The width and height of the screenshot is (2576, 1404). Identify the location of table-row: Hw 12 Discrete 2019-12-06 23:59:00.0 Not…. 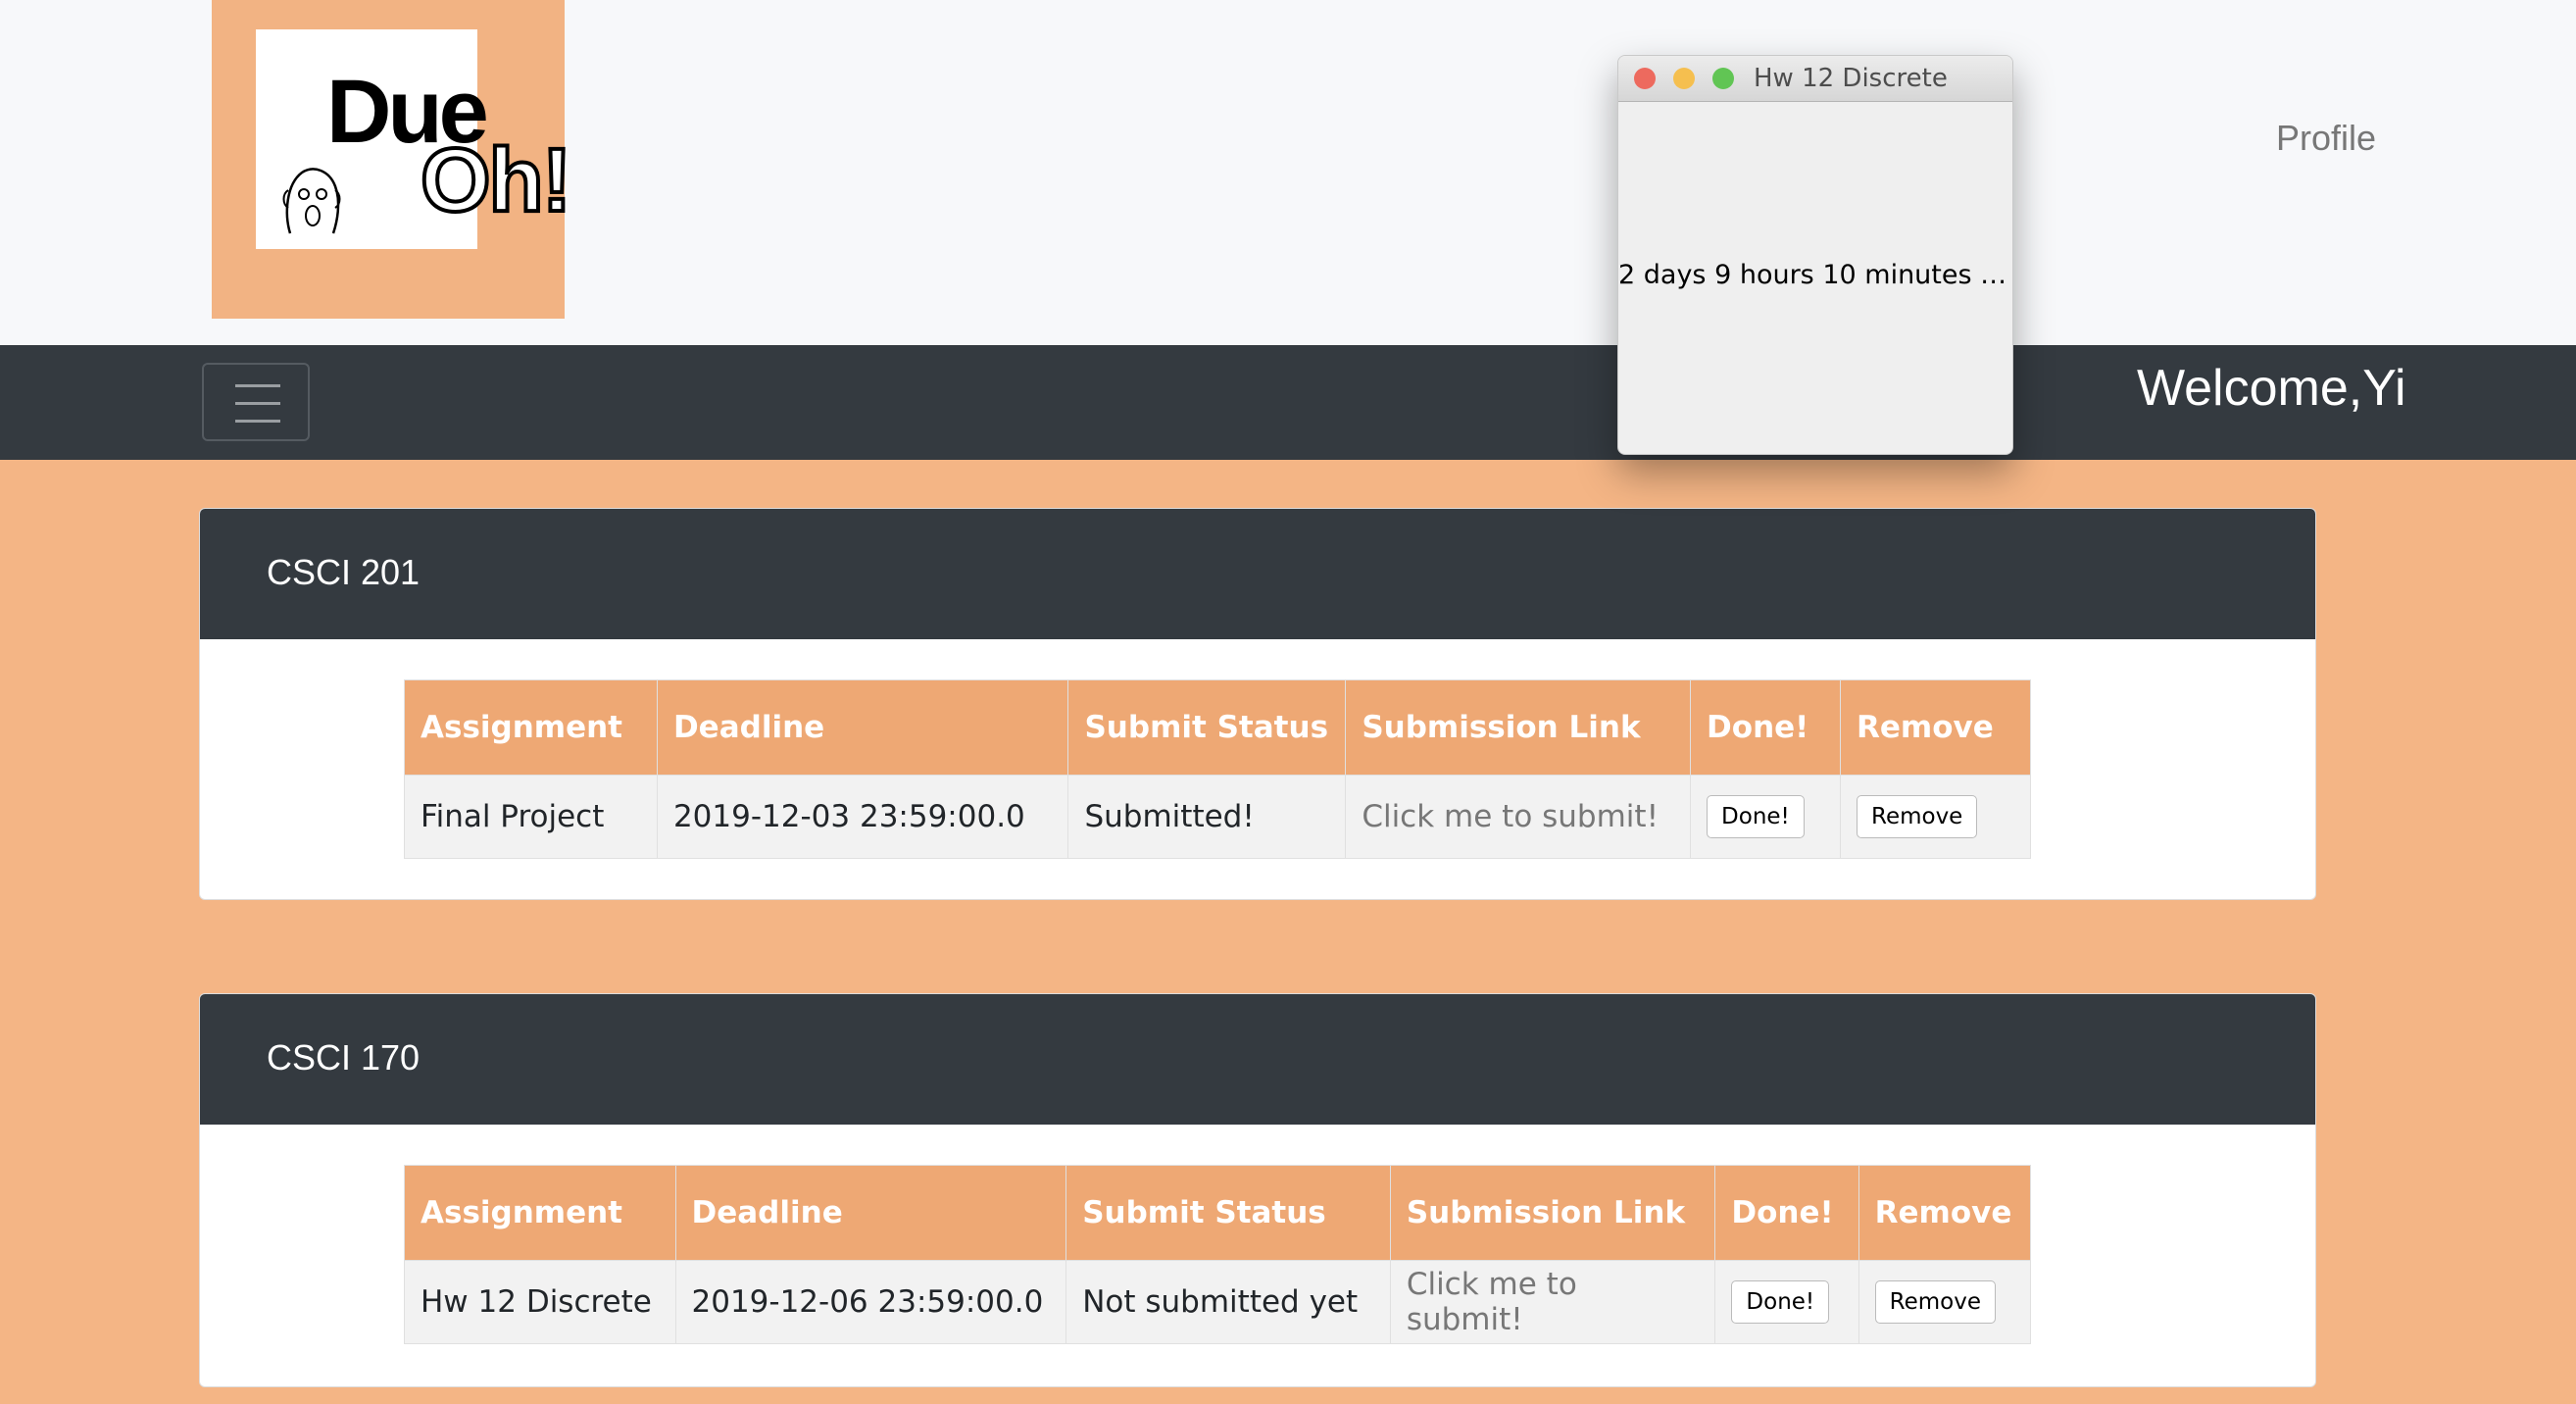
(1218, 1302).